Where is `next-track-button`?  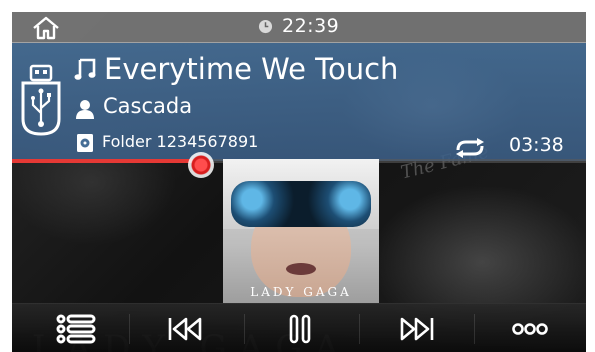 next-track-button is located at coordinates (416, 328).